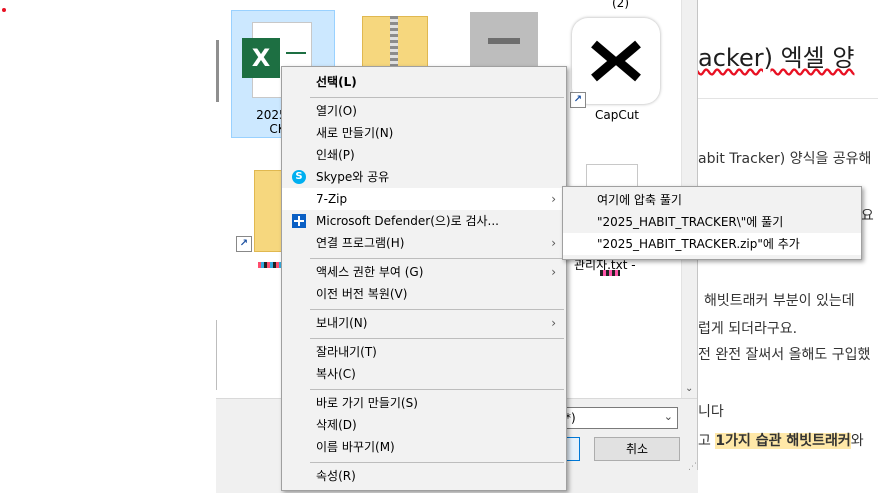 Image resolution: width=878 pixels, height=493 pixels. I want to click on capcut-label: CapCut, so click(617, 115).